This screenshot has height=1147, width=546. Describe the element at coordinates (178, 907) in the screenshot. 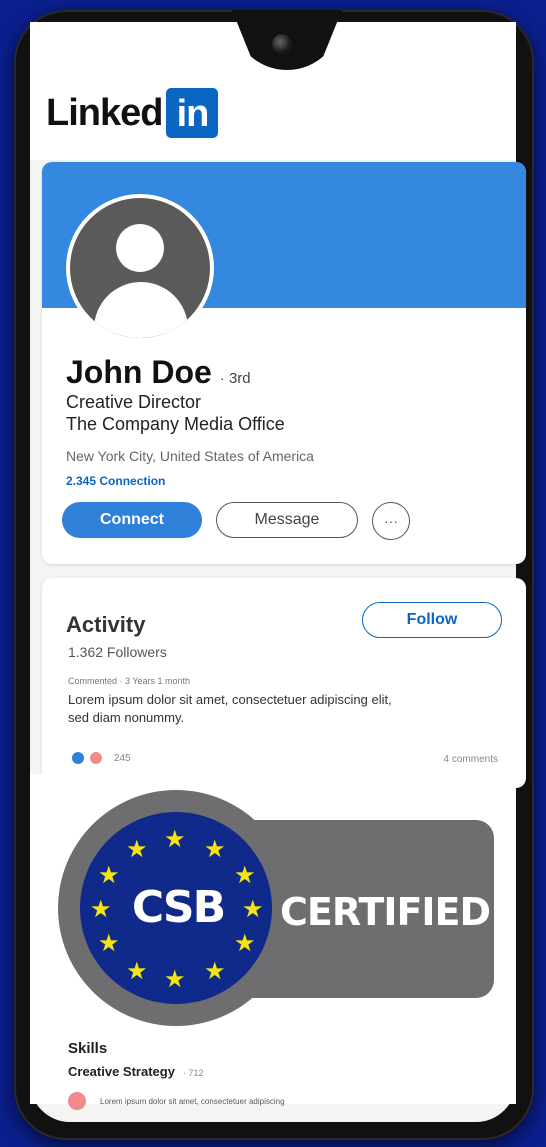

I see `csb-logo: CSB` at that location.